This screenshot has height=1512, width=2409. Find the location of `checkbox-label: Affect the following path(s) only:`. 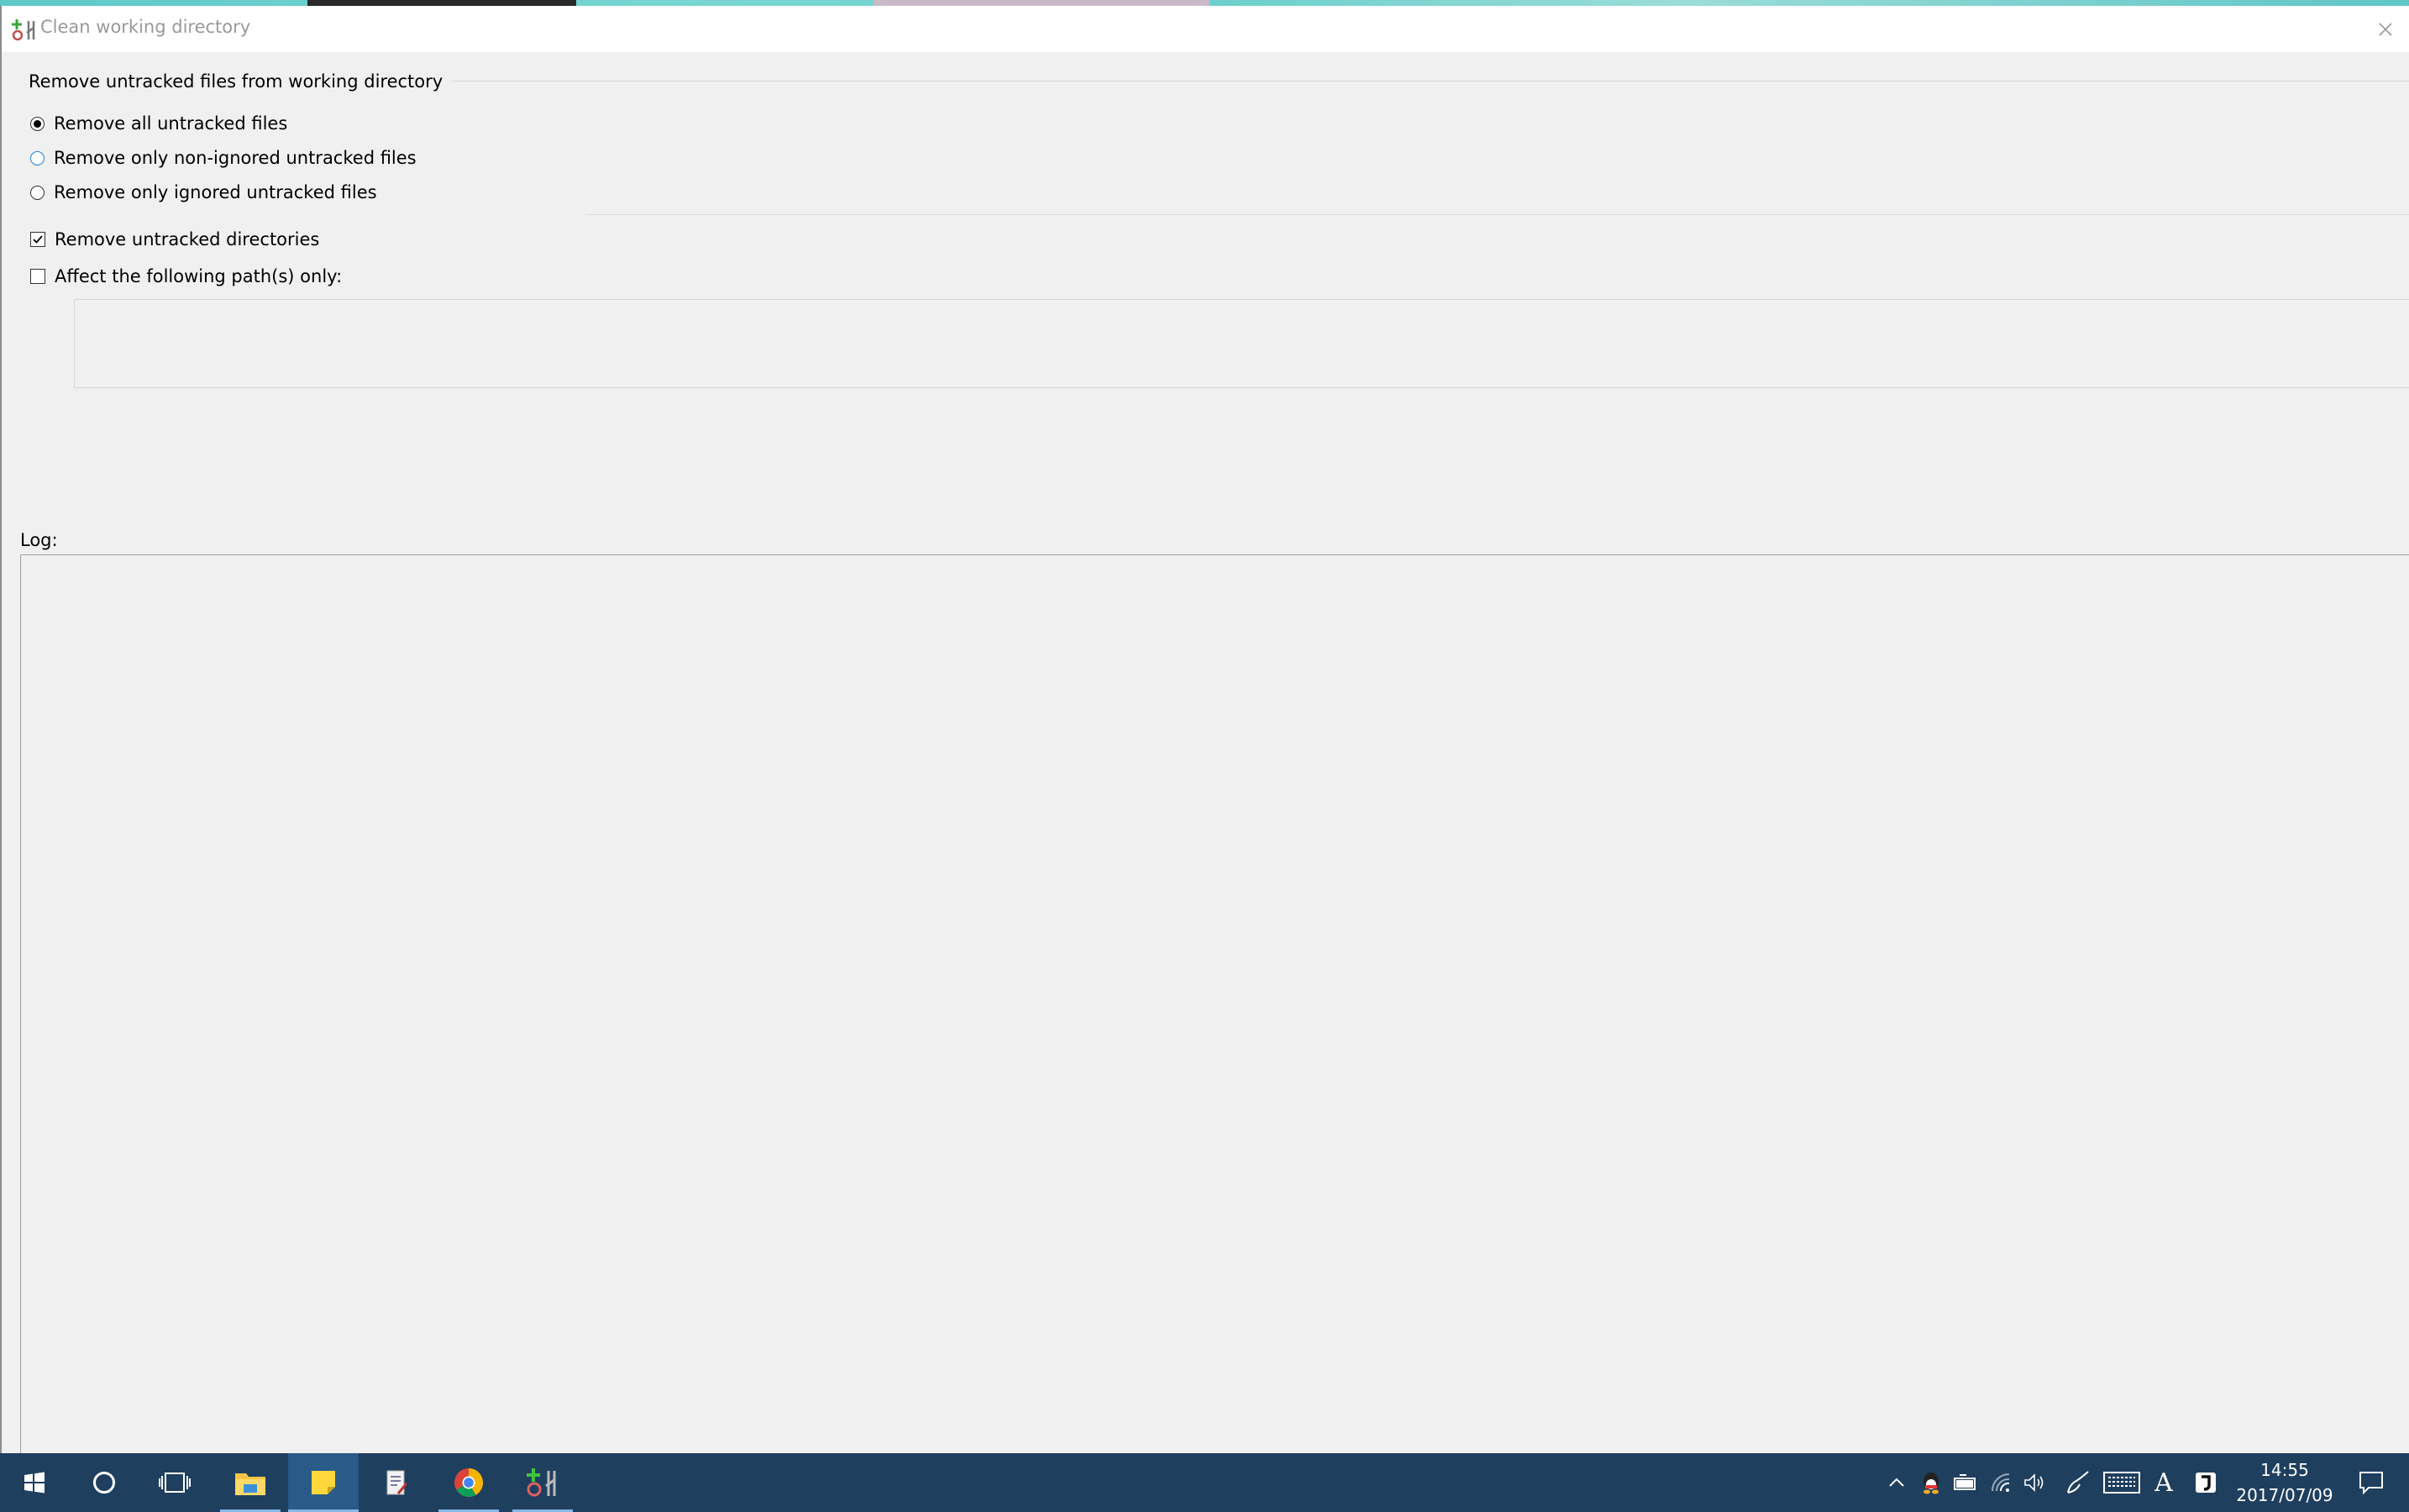

checkbox-label: Affect the following path(s) only: is located at coordinates (199, 276).